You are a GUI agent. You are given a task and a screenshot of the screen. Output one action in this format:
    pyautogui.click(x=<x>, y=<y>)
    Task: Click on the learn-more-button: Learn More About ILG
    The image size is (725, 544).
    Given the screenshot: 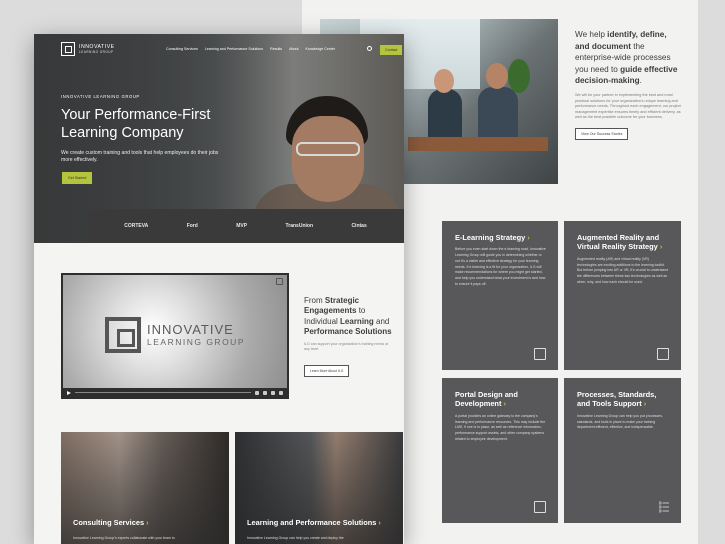 What is the action you would take?
    pyautogui.click(x=327, y=371)
    